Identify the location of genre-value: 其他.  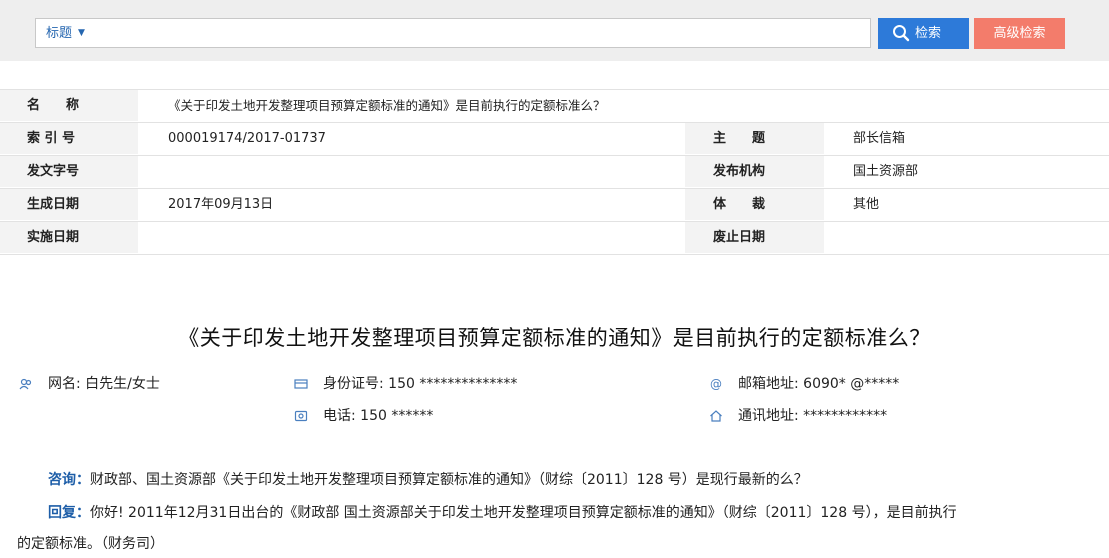
(866, 204).